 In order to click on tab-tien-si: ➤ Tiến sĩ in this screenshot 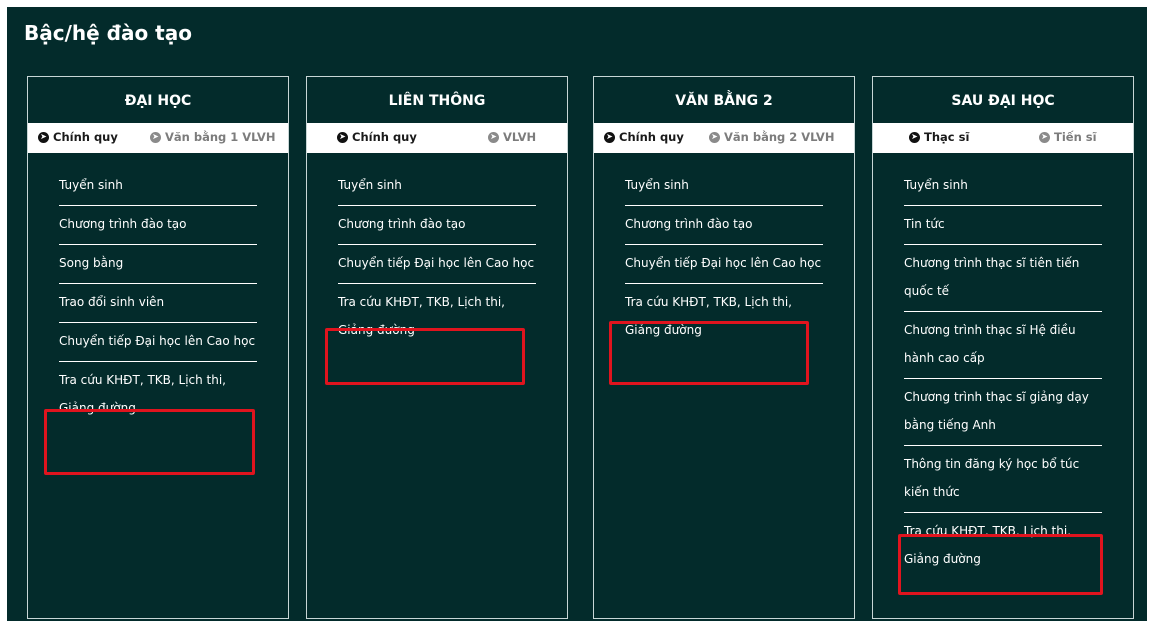, I will do `click(1068, 137)`.